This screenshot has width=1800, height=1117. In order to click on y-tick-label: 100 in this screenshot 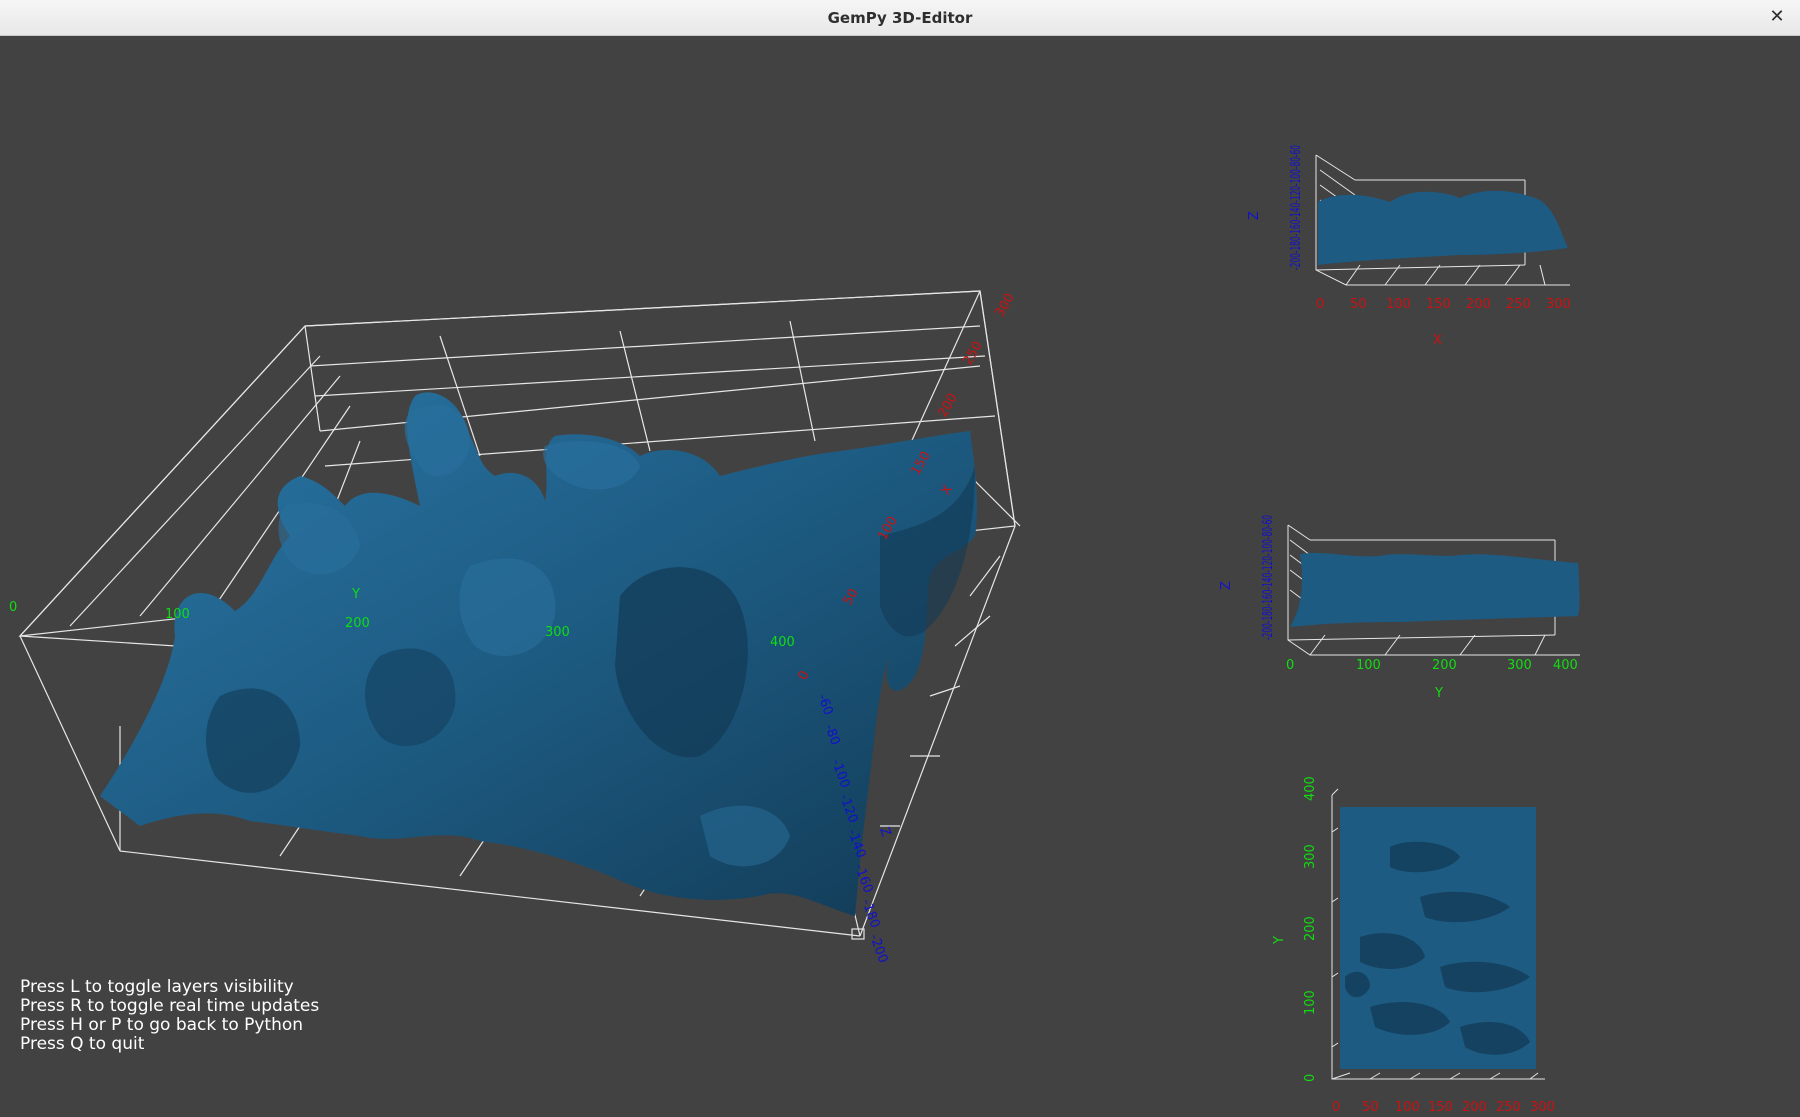, I will do `click(177, 614)`.